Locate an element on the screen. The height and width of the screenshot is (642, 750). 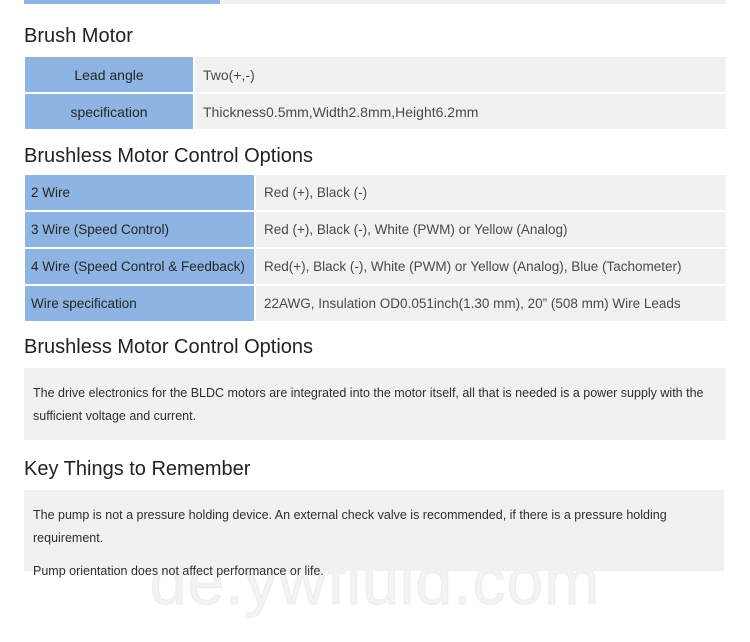
cell-label: specification is located at coordinates (109, 111).